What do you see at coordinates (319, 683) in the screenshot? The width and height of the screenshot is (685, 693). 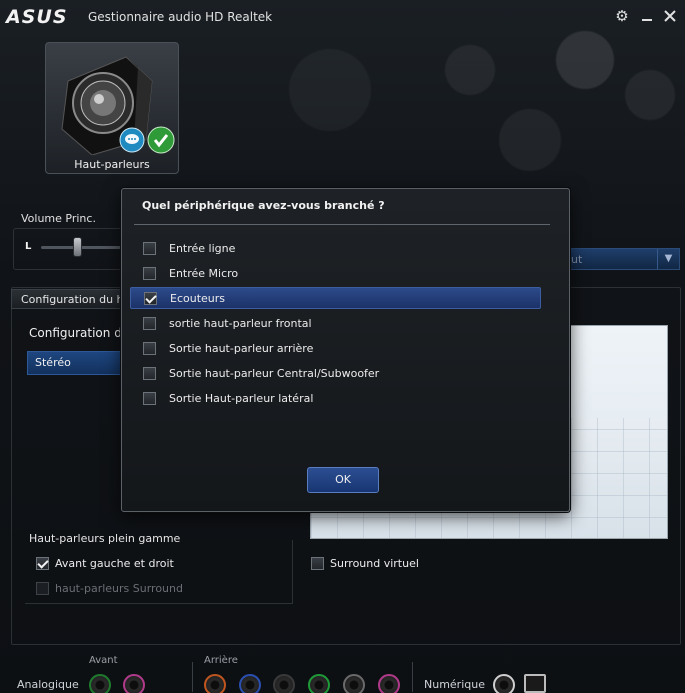 I see `rear-green-jack` at bounding box center [319, 683].